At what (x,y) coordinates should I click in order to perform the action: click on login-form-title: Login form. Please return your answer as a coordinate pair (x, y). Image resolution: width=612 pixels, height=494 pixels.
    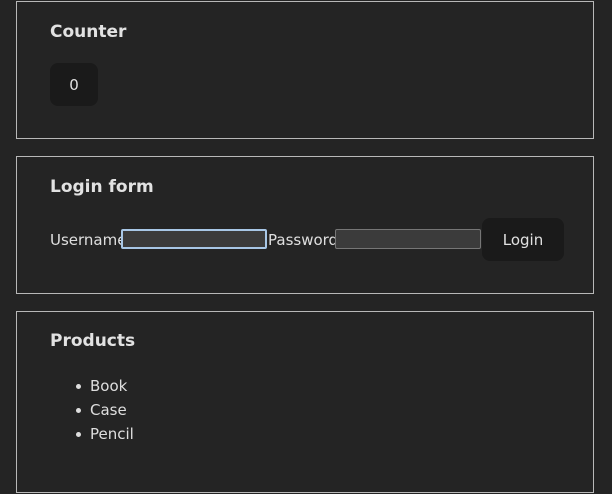
    Looking at the image, I should click on (102, 187).